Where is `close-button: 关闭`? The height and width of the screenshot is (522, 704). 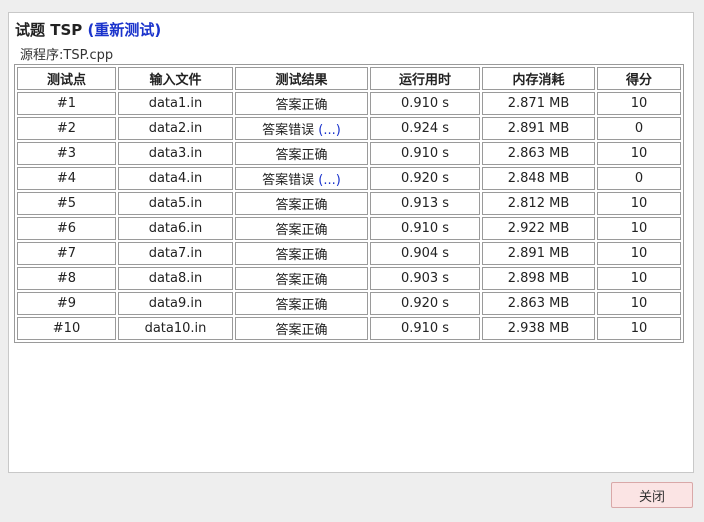
close-button: 关闭 is located at coordinates (652, 495).